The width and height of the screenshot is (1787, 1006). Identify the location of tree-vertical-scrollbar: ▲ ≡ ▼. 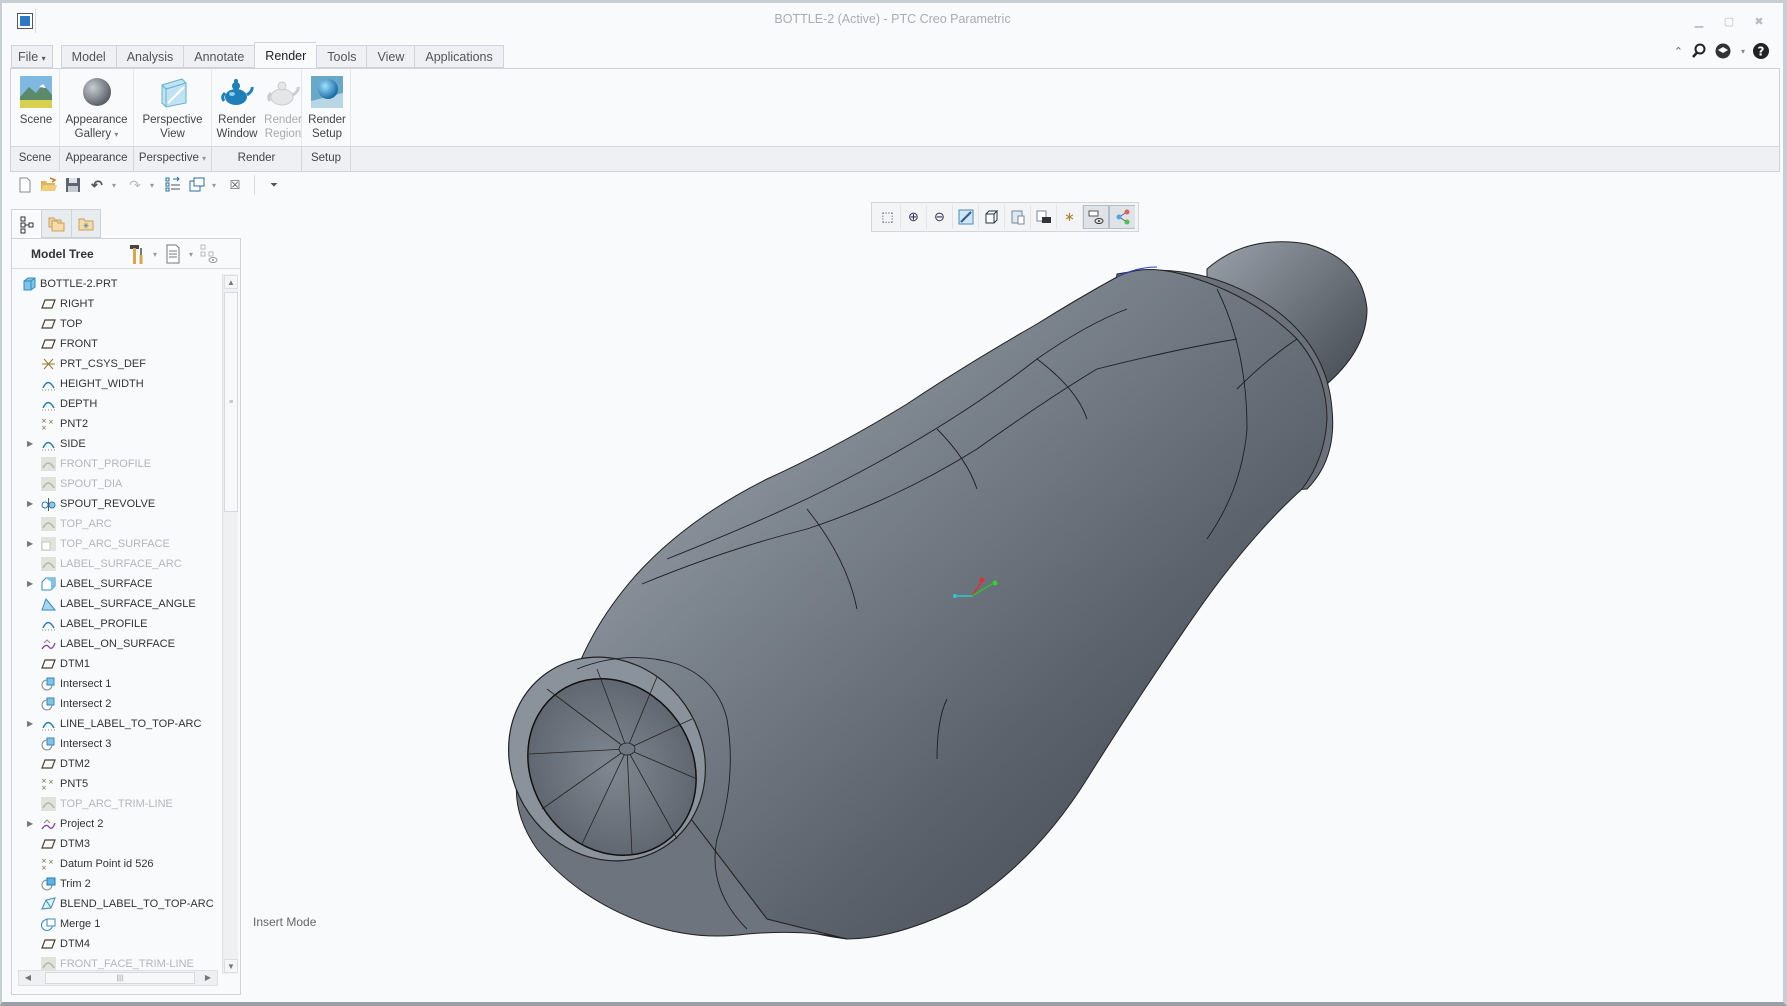
(230, 624).